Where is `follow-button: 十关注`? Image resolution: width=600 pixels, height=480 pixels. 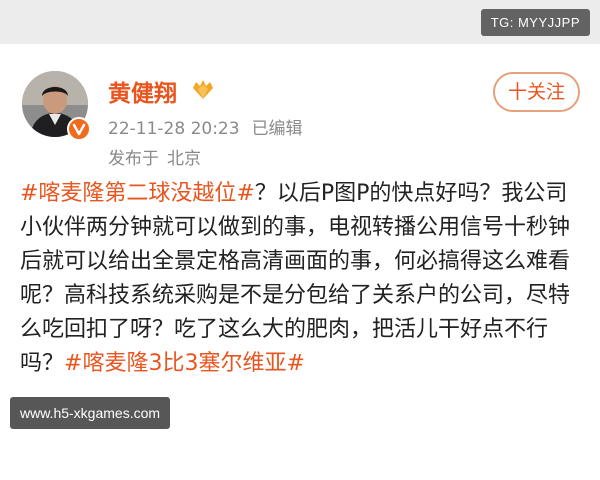
follow-button: 十关注 is located at coordinates (536, 92).